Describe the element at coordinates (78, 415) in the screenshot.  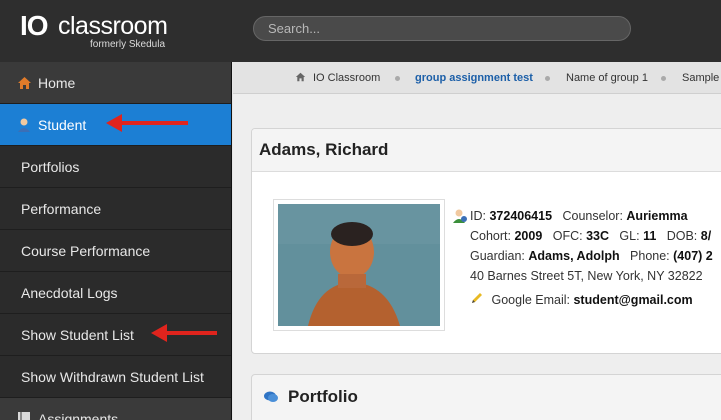
I see `sidebar-item-label: Assignments` at that location.